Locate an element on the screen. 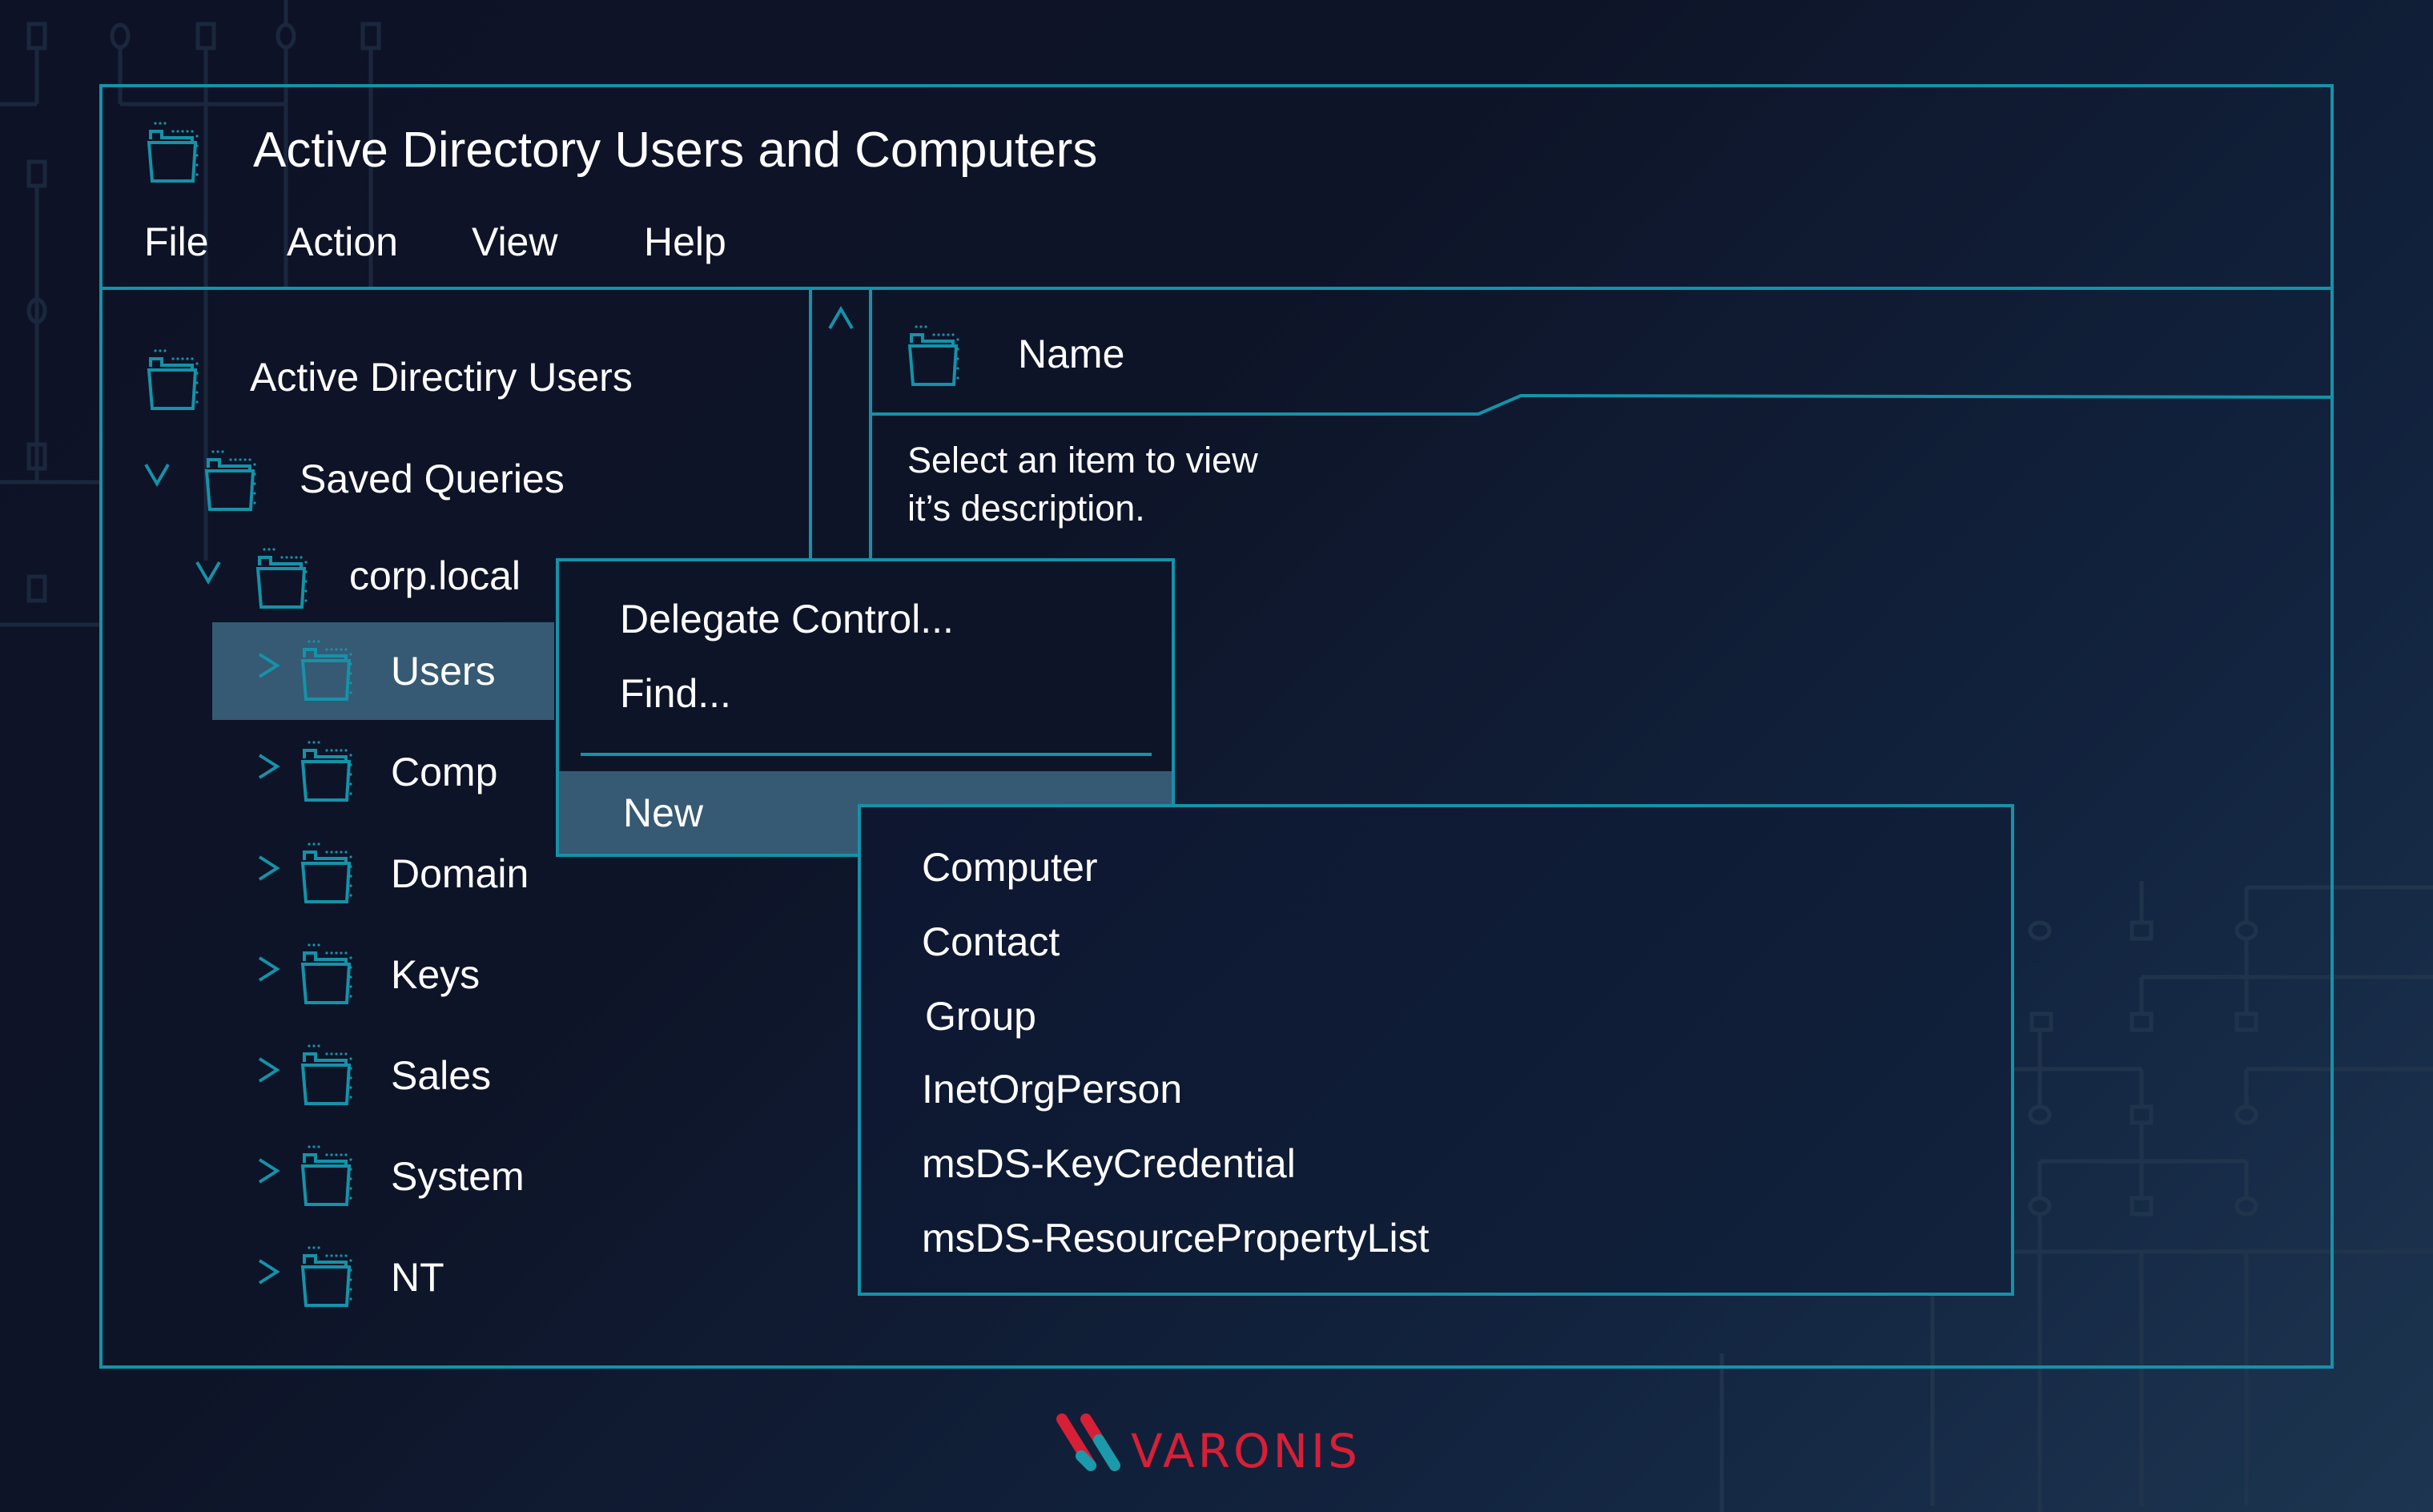  tree-item-root: Active Directiry Users is located at coordinates (452, 377).